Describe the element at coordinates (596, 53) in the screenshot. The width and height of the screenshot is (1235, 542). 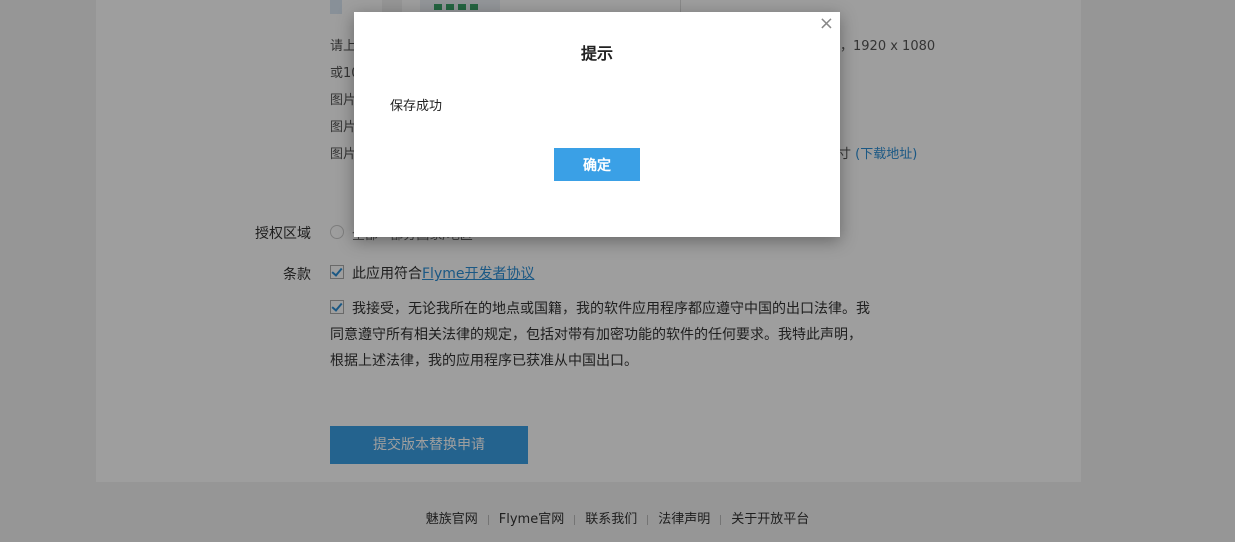
I see `dialog-title: 提示` at that location.